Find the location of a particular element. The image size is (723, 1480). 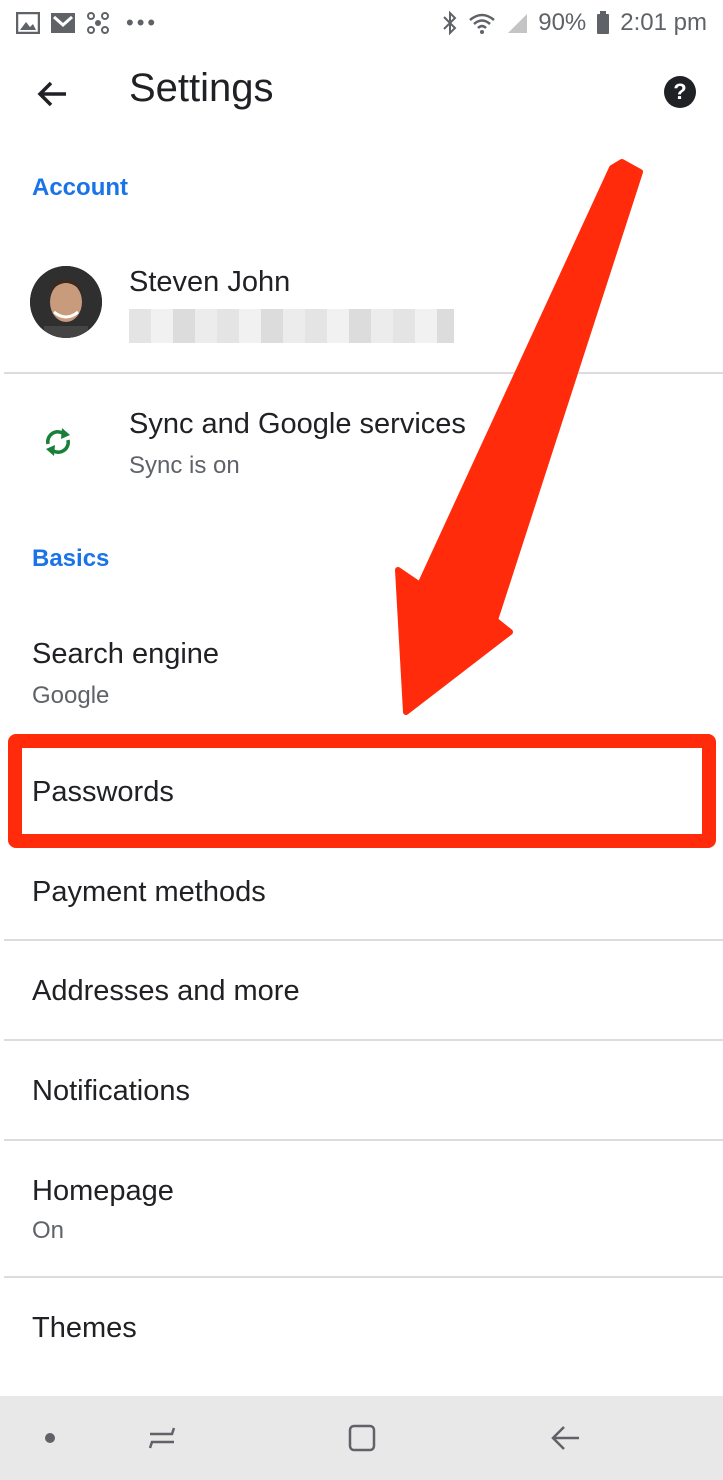

status-bar-left: ••• is located at coordinates (87, 23).